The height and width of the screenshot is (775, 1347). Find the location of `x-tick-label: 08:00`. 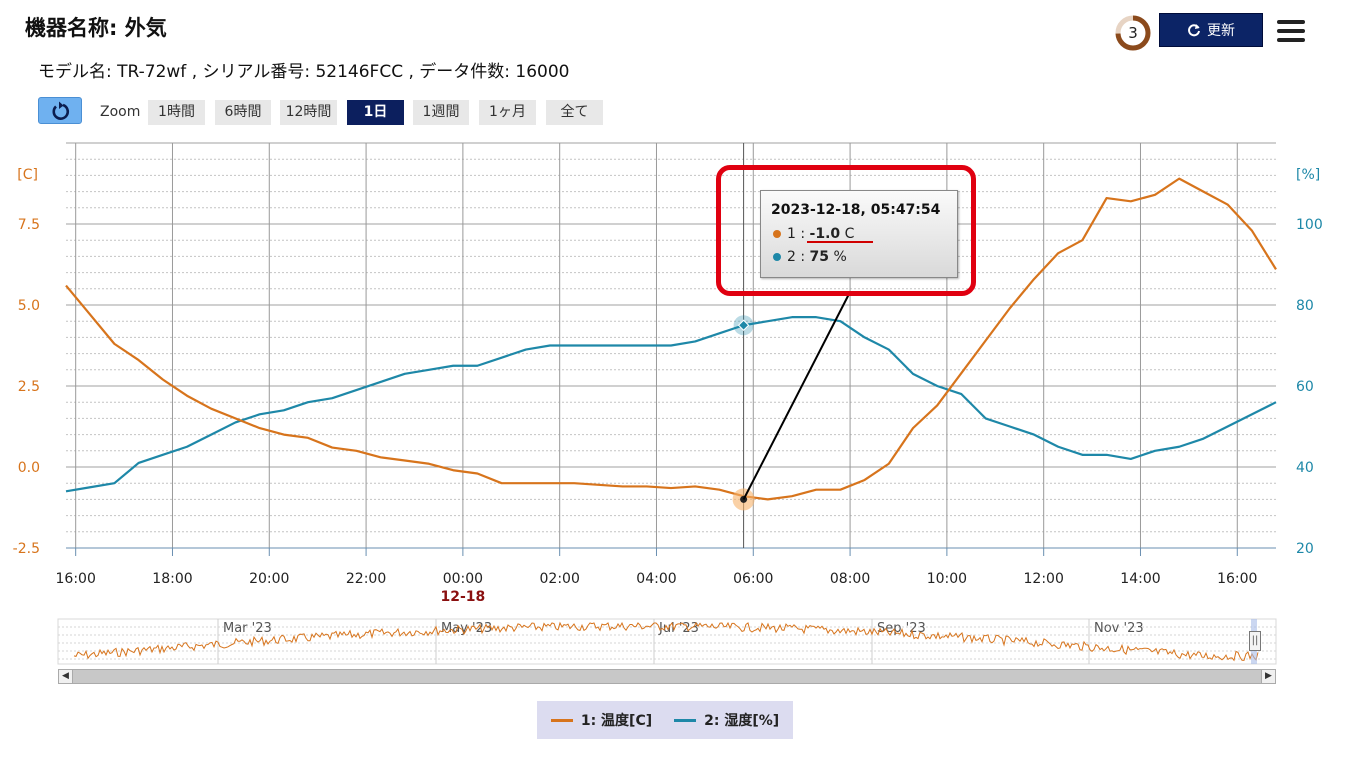

x-tick-label: 08:00 is located at coordinates (850, 579).